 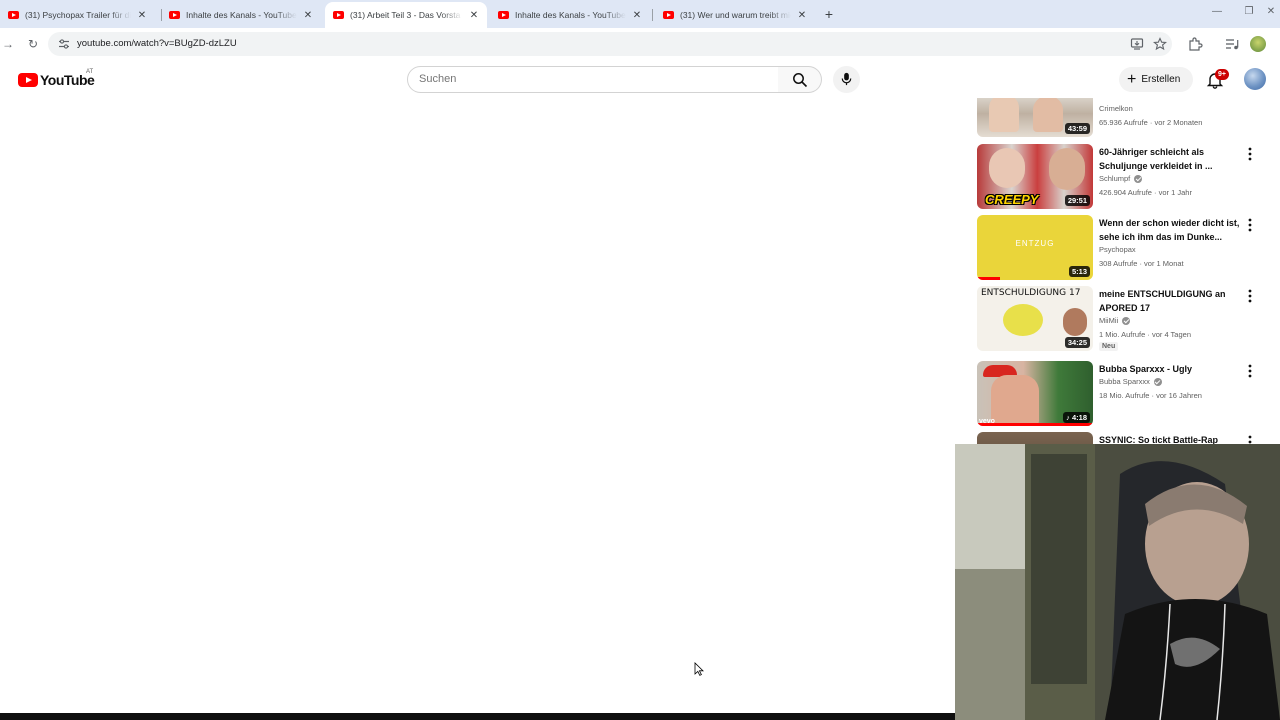 I want to click on new-badge: Neu, so click(x=1109, y=346).